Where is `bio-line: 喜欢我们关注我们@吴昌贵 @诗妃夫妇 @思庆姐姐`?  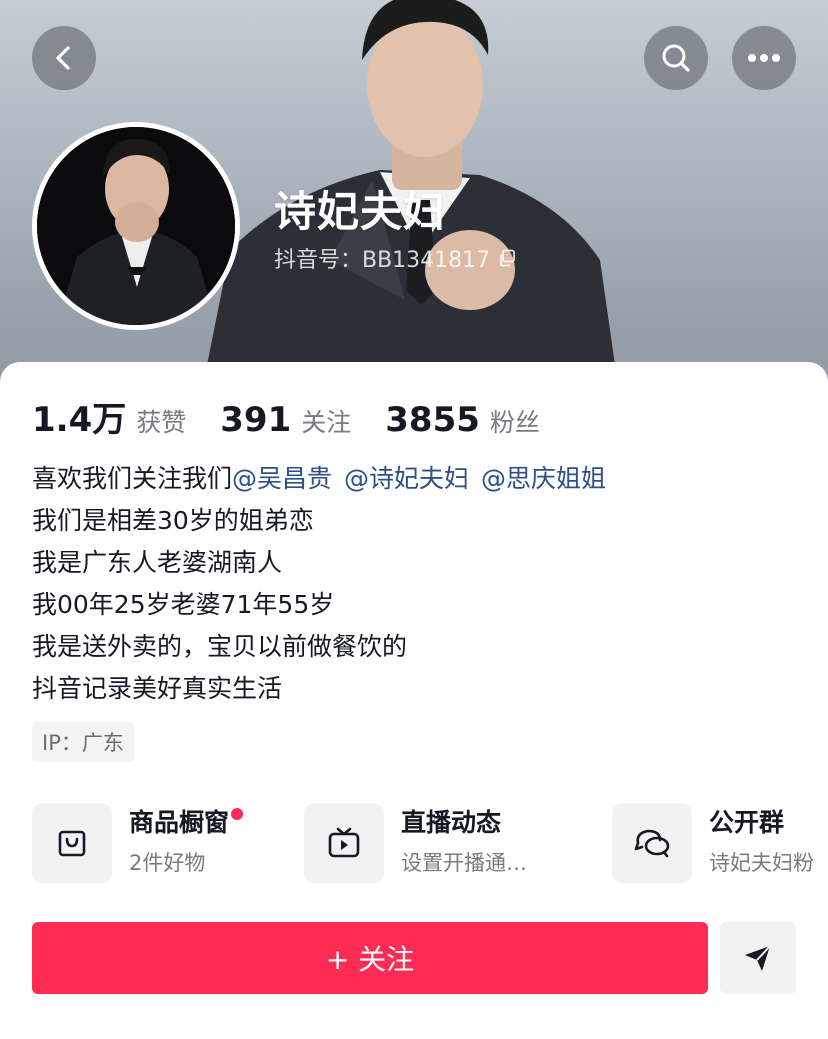
bio-line: 喜欢我们关注我们@吴昌贵 @诗妃夫妇 @思庆姐姐 is located at coordinates (417, 479).